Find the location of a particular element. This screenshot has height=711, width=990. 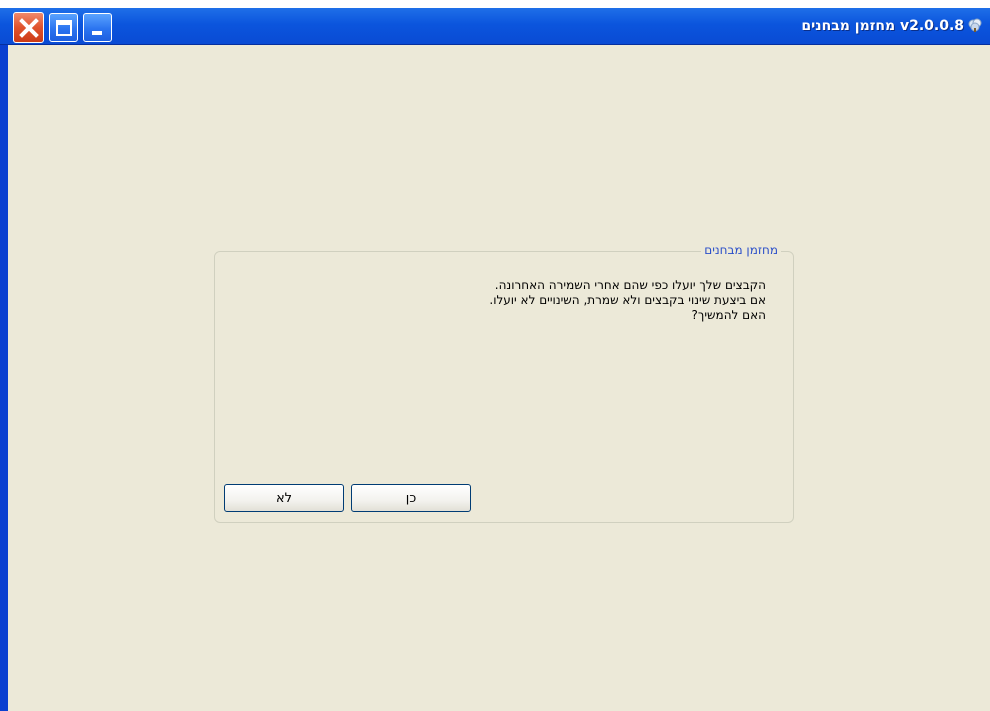

message-line: האם להמשיך? is located at coordinates (728, 315).